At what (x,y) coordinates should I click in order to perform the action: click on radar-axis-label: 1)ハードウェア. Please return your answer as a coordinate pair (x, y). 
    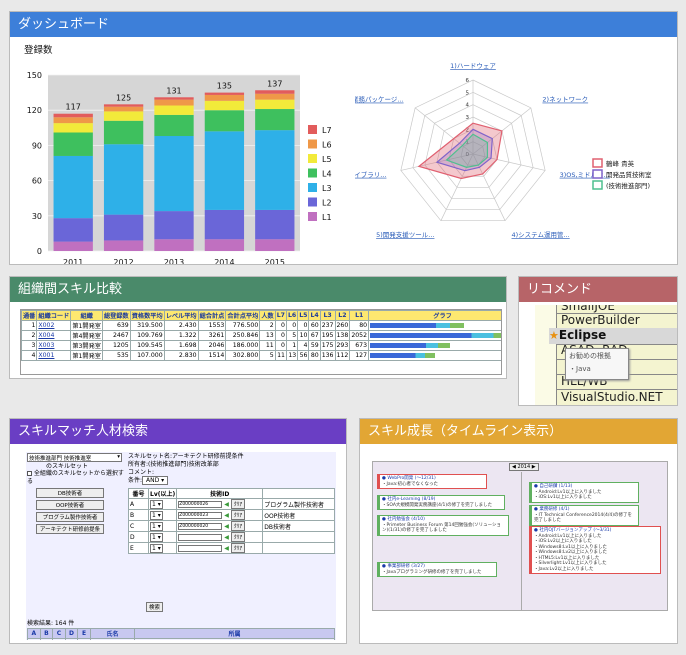
    Looking at the image, I should click on (473, 66).